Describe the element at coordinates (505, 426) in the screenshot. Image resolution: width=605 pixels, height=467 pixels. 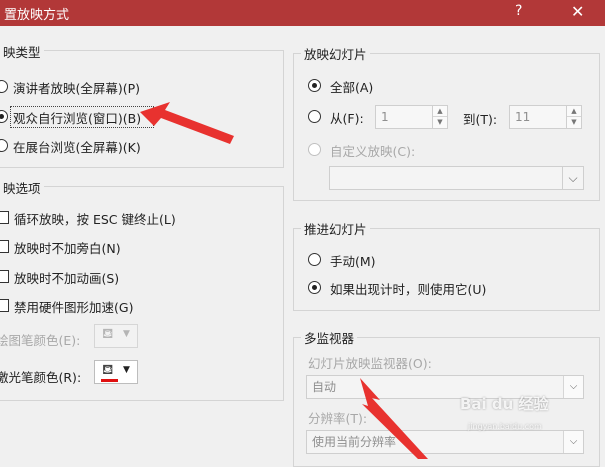
I see `watermark-url: jingyan.baidu.com` at that location.